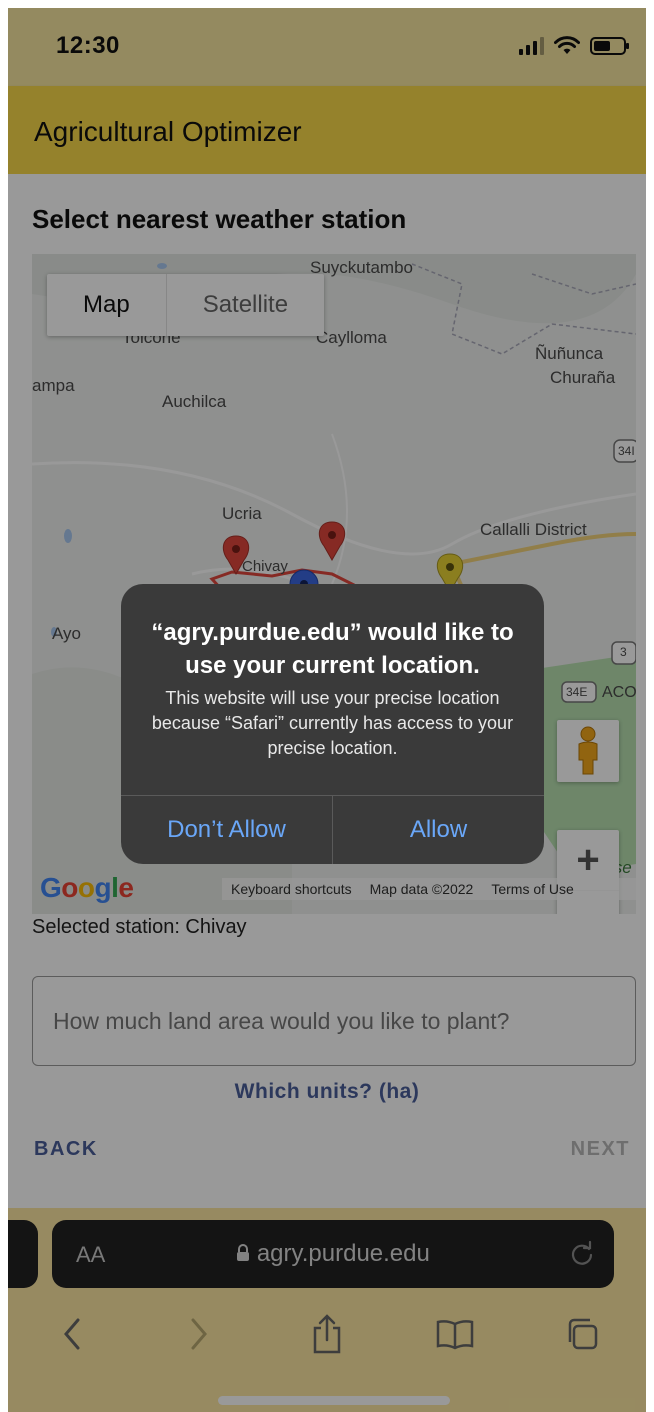 The height and width of the screenshot is (1412, 654). Describe the element at coordinates (23, 1254) in the screenshot. I see `previous-tab-stub` at that location.